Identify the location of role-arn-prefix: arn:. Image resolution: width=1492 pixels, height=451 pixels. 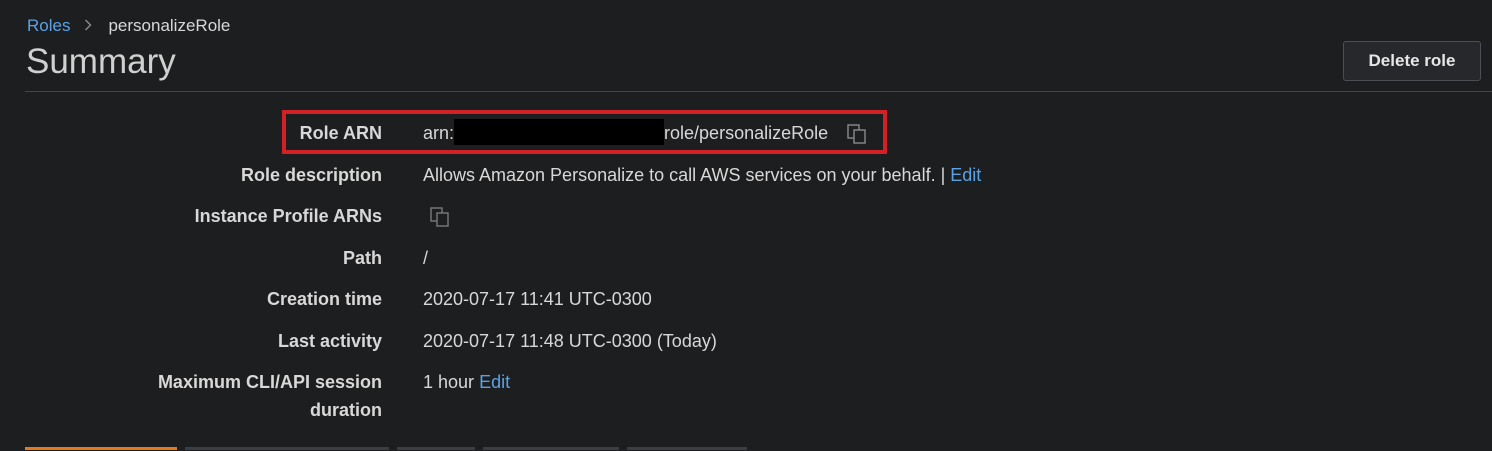
(439, 133).